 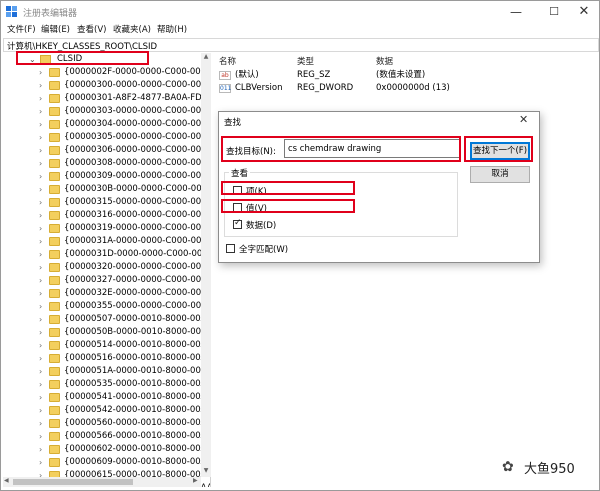 I want to click on tree-item: › {00000300-0000-0000-C000-000000, so click(x=106, y=85).